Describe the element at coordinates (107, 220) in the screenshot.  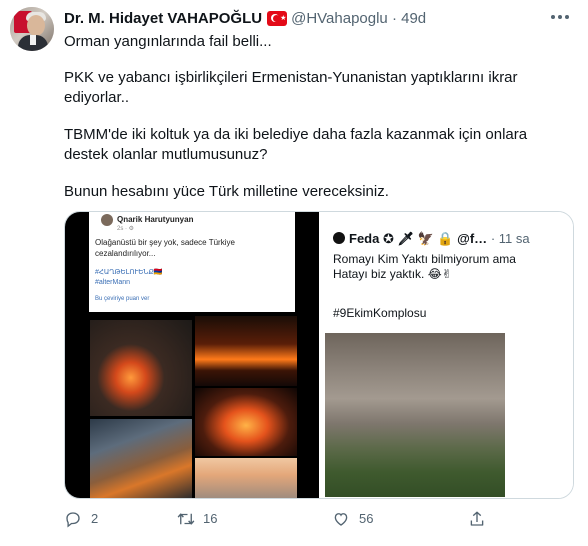
I see `post-avatar` at that location.